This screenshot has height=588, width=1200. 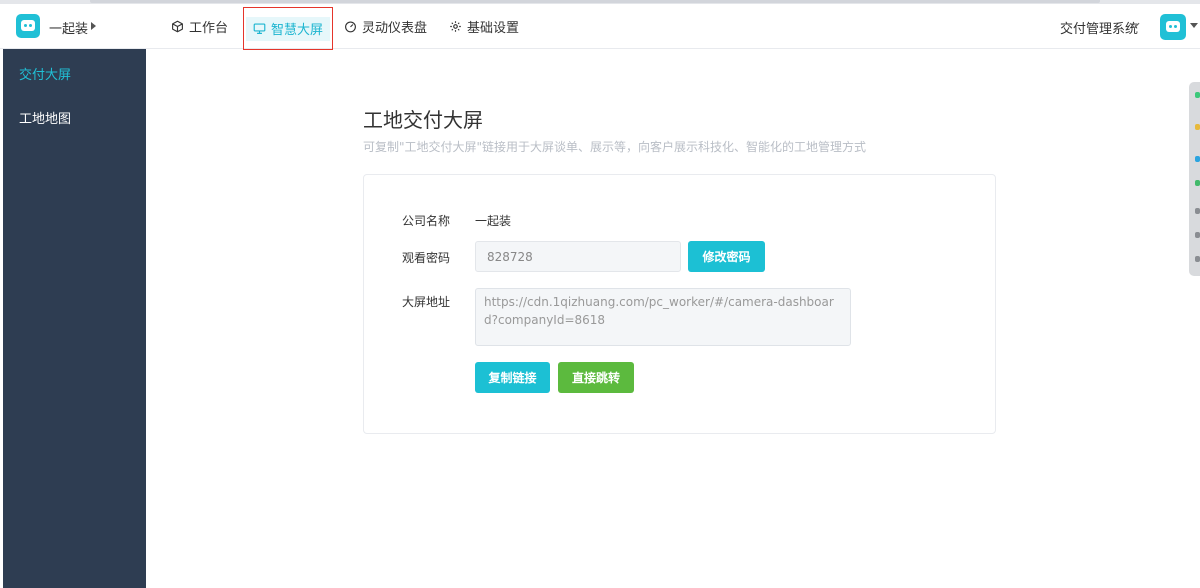 What do you see at coordinates (45, 117) in the screenshot?
I see `sidebar-item-site-map: 工地地图` at bounding box center [45, 117].